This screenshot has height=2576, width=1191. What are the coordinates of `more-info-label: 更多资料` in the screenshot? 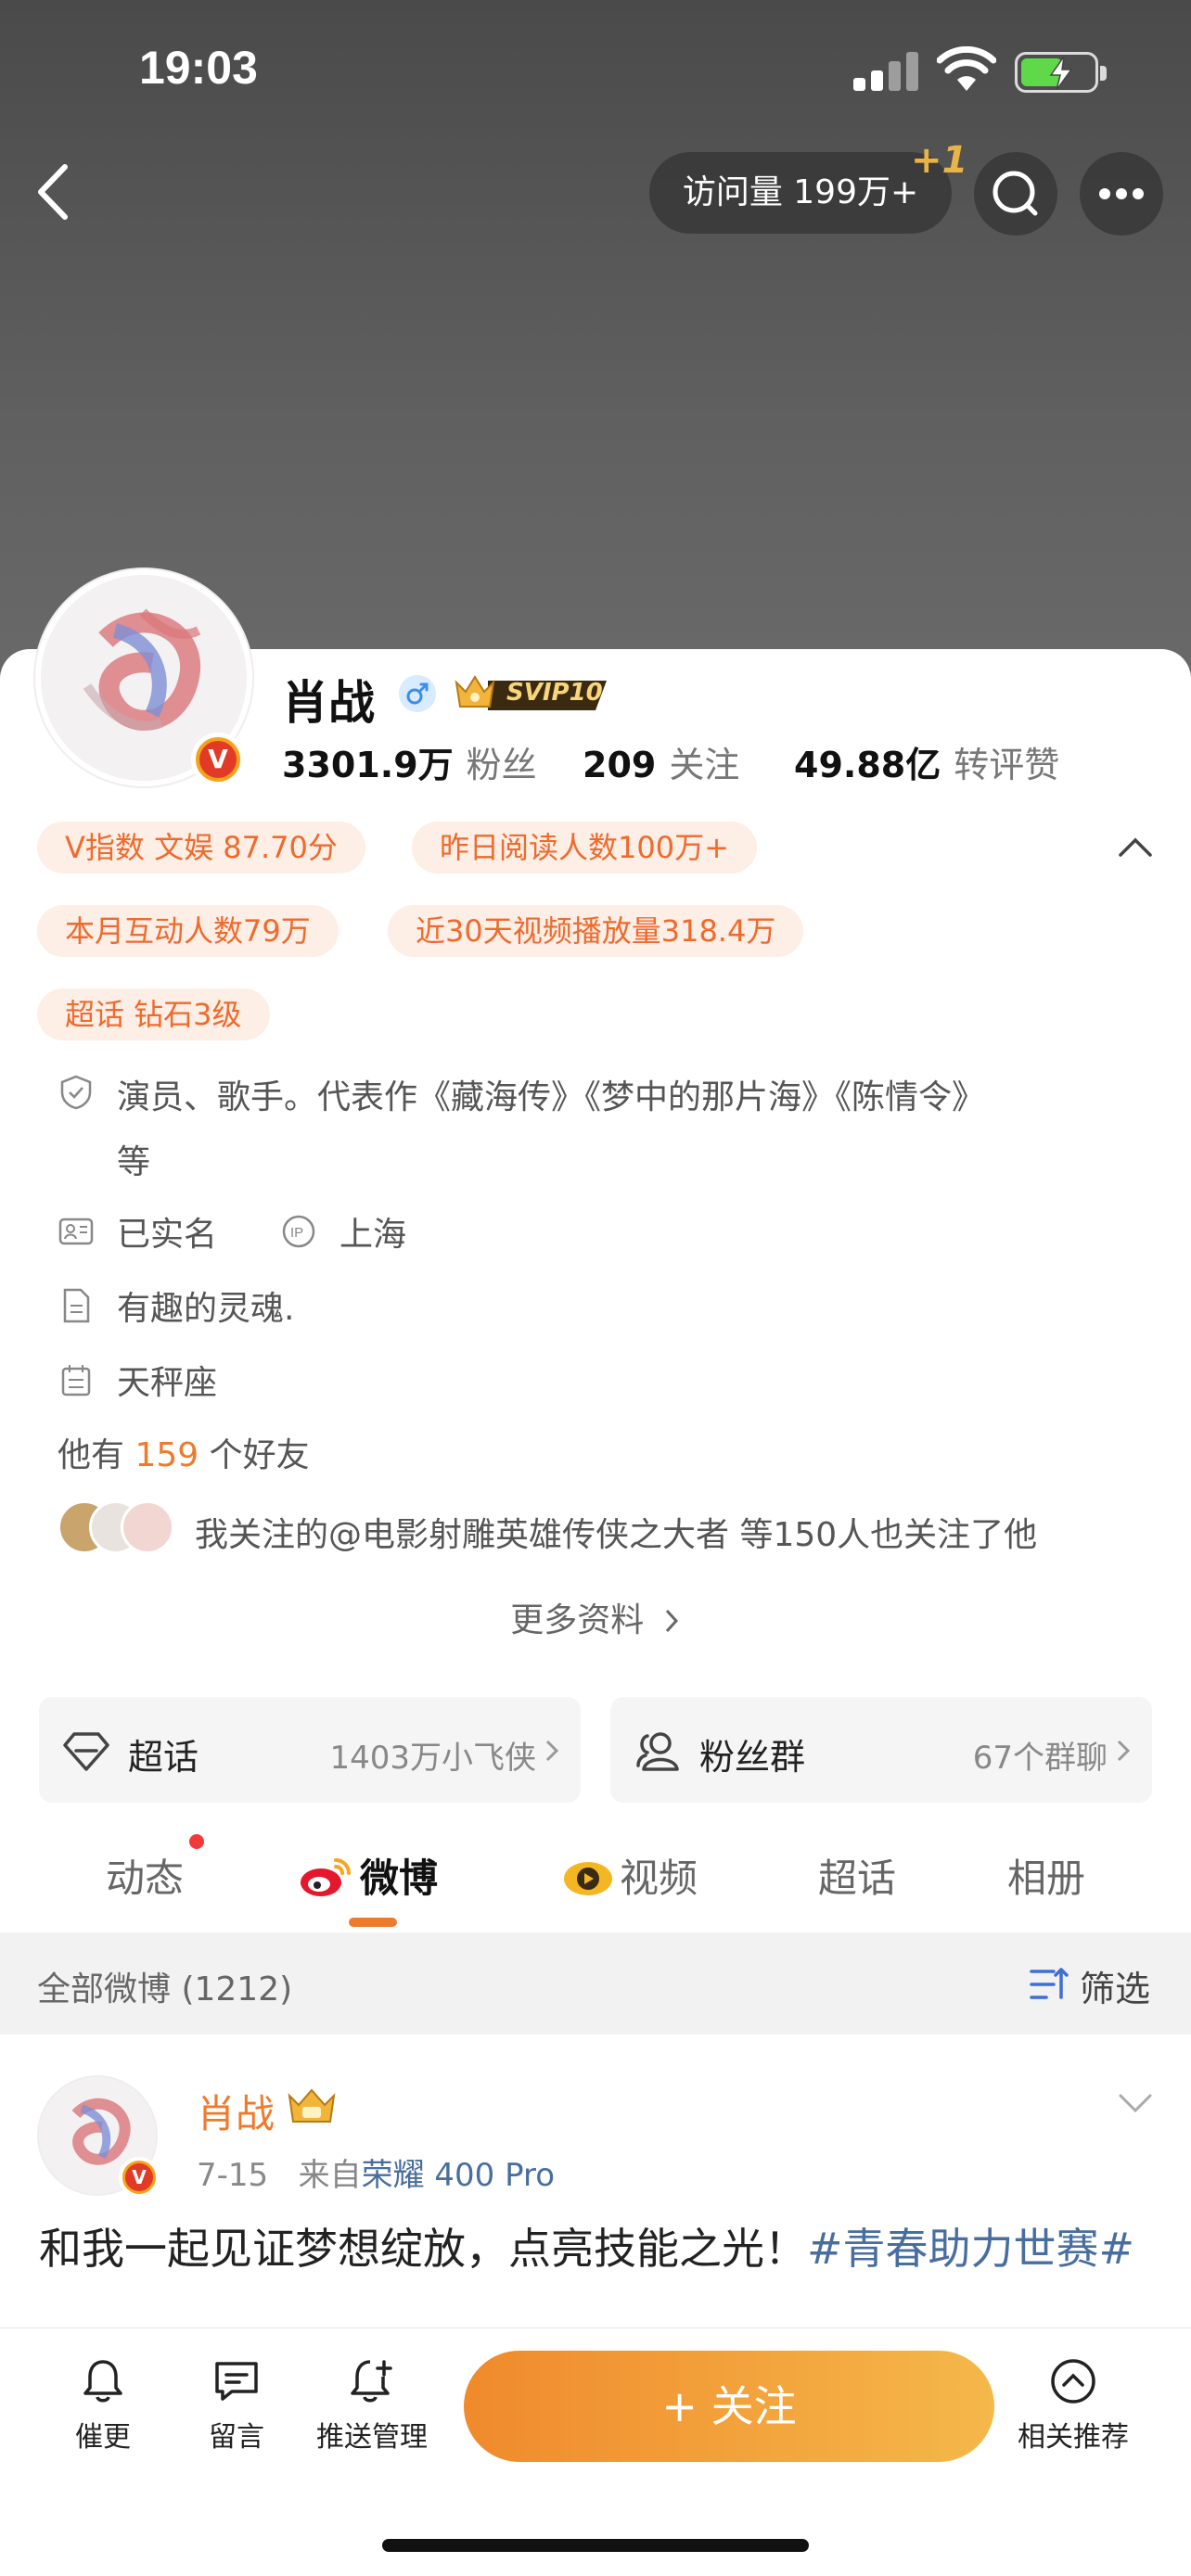 It's located at (577, 1620).